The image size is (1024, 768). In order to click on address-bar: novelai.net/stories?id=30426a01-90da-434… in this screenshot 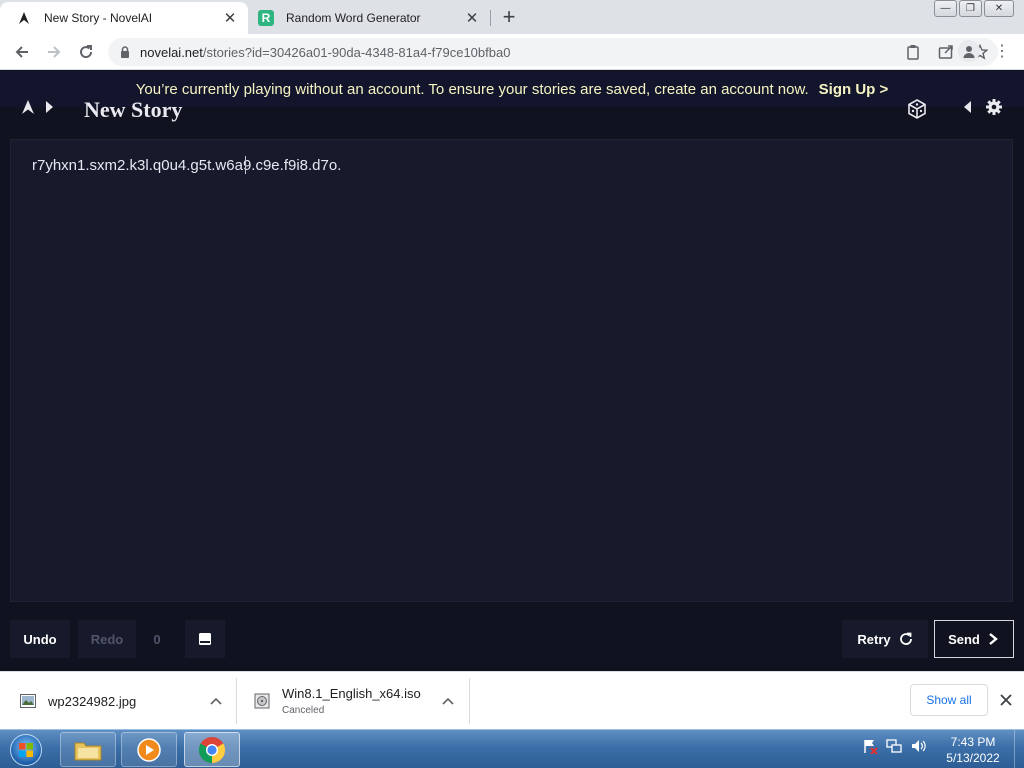, I will do `click(553, 52)`.